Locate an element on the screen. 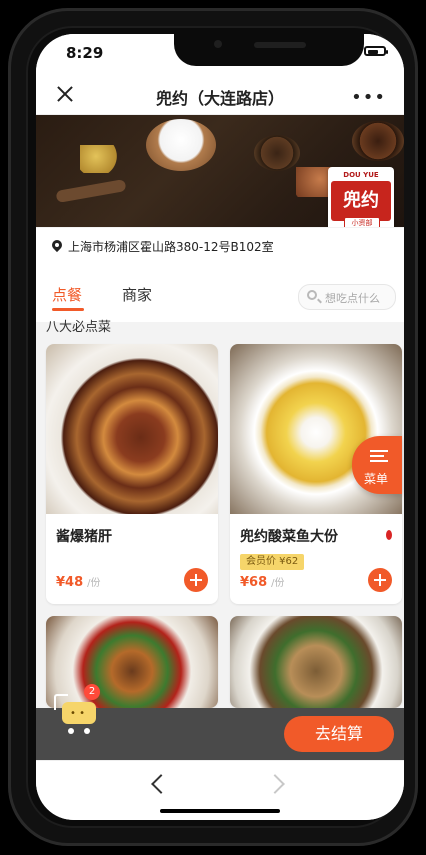 The image size is (426, 855). store-logo: DOU YUE 兜约 小资部 is located at coordinates (361, 197).